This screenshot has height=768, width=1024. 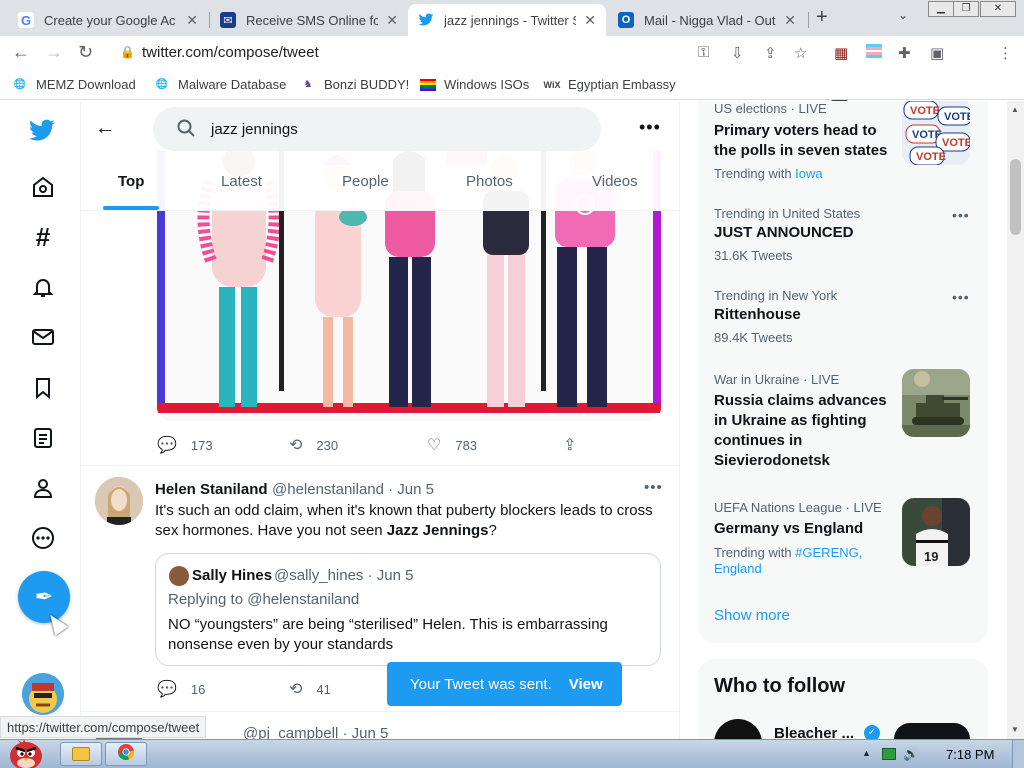 I want to click on extension-icon: ▦, so click(x=841, y=53).